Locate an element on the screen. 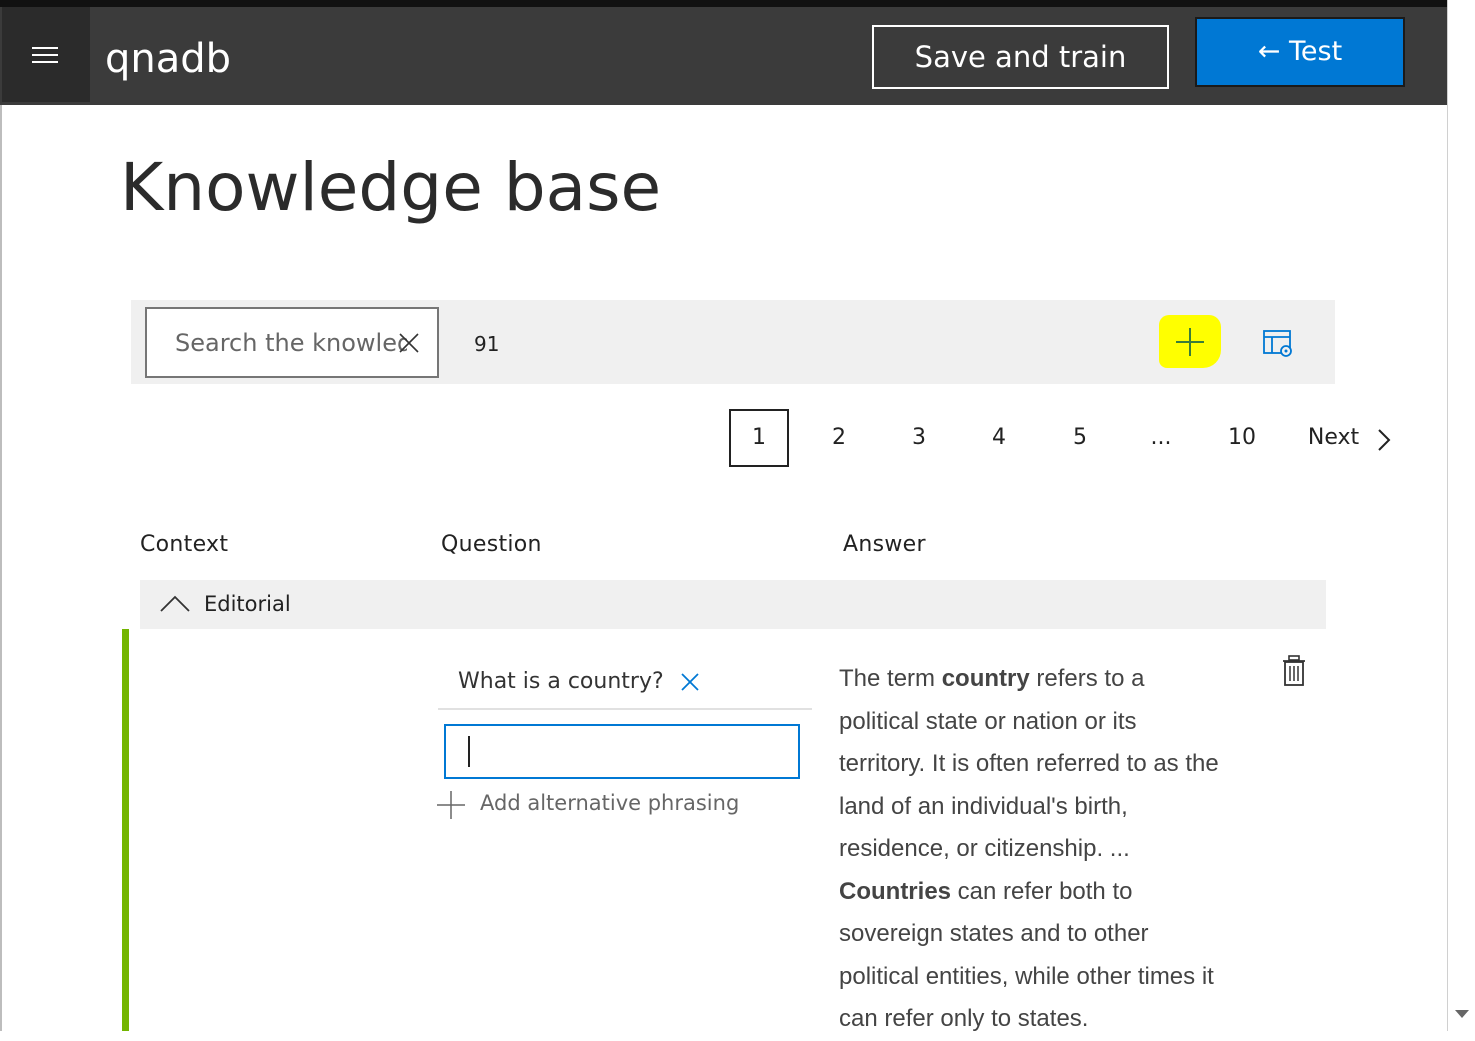 This screenshot has height=1041, width=1475. column-header-context: Context is located at coordinates (184, 544).